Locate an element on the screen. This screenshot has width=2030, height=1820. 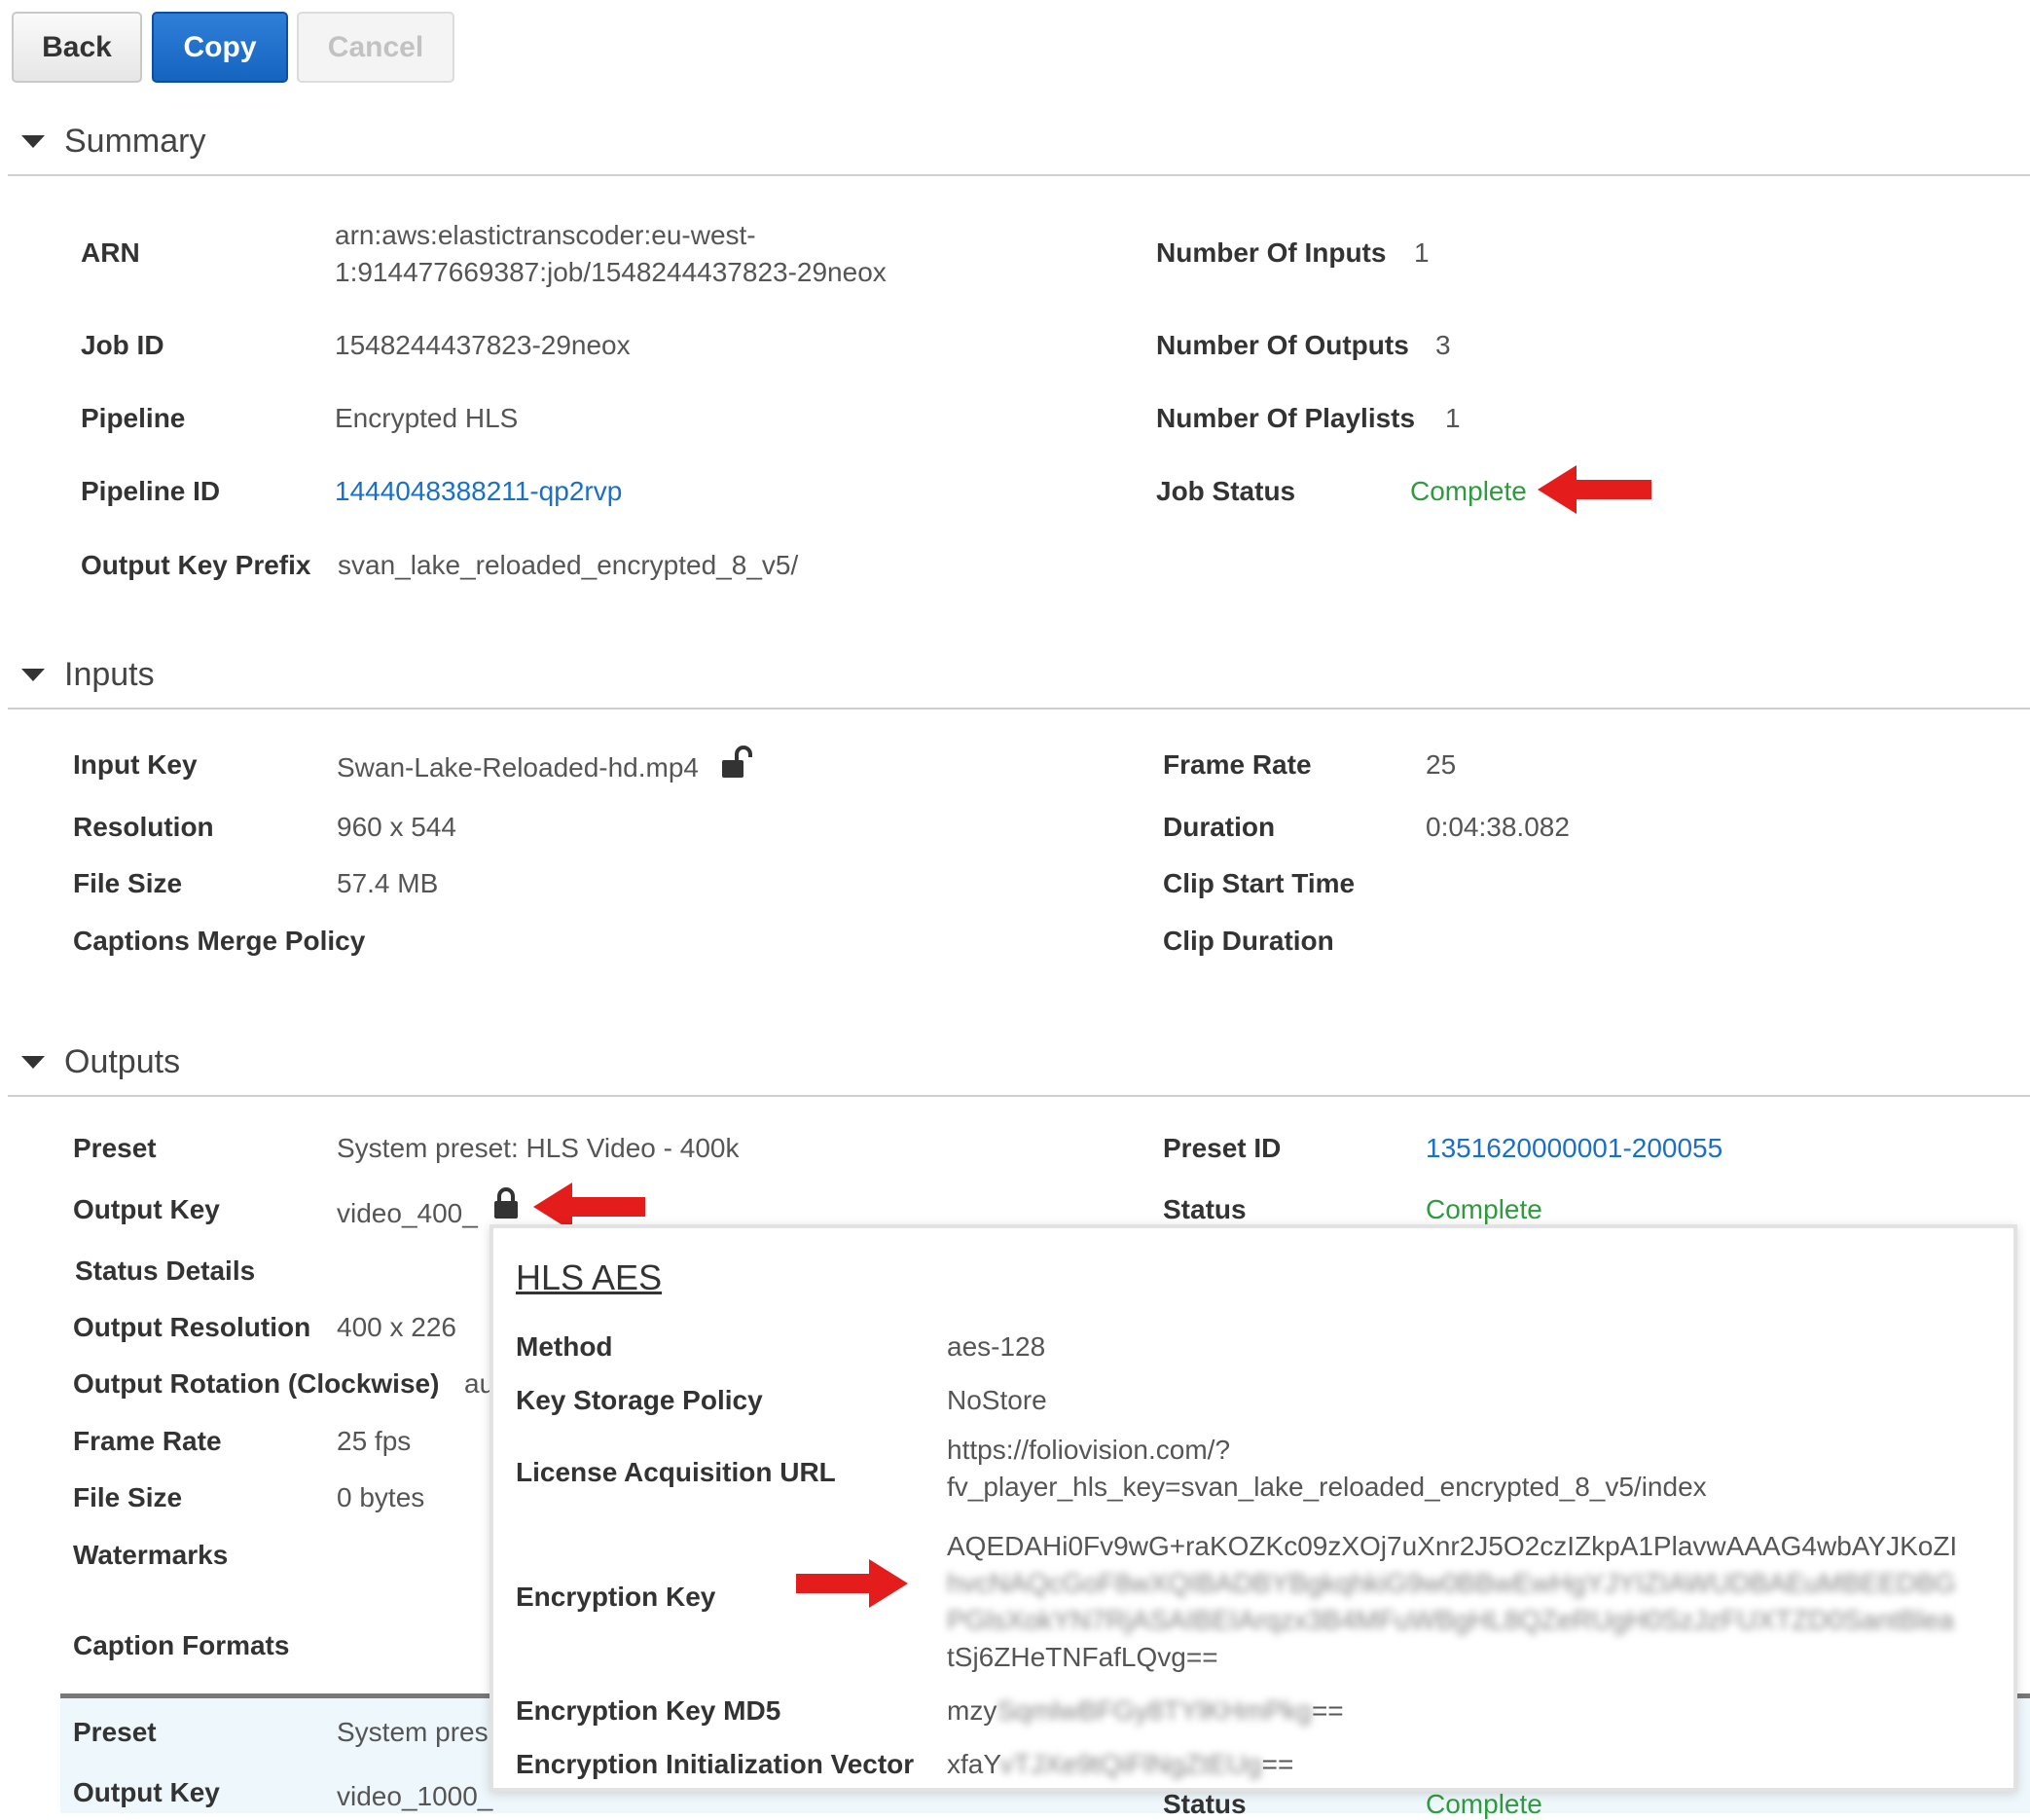
second-preset-label: Preset is located at coordinates (115, 1732).